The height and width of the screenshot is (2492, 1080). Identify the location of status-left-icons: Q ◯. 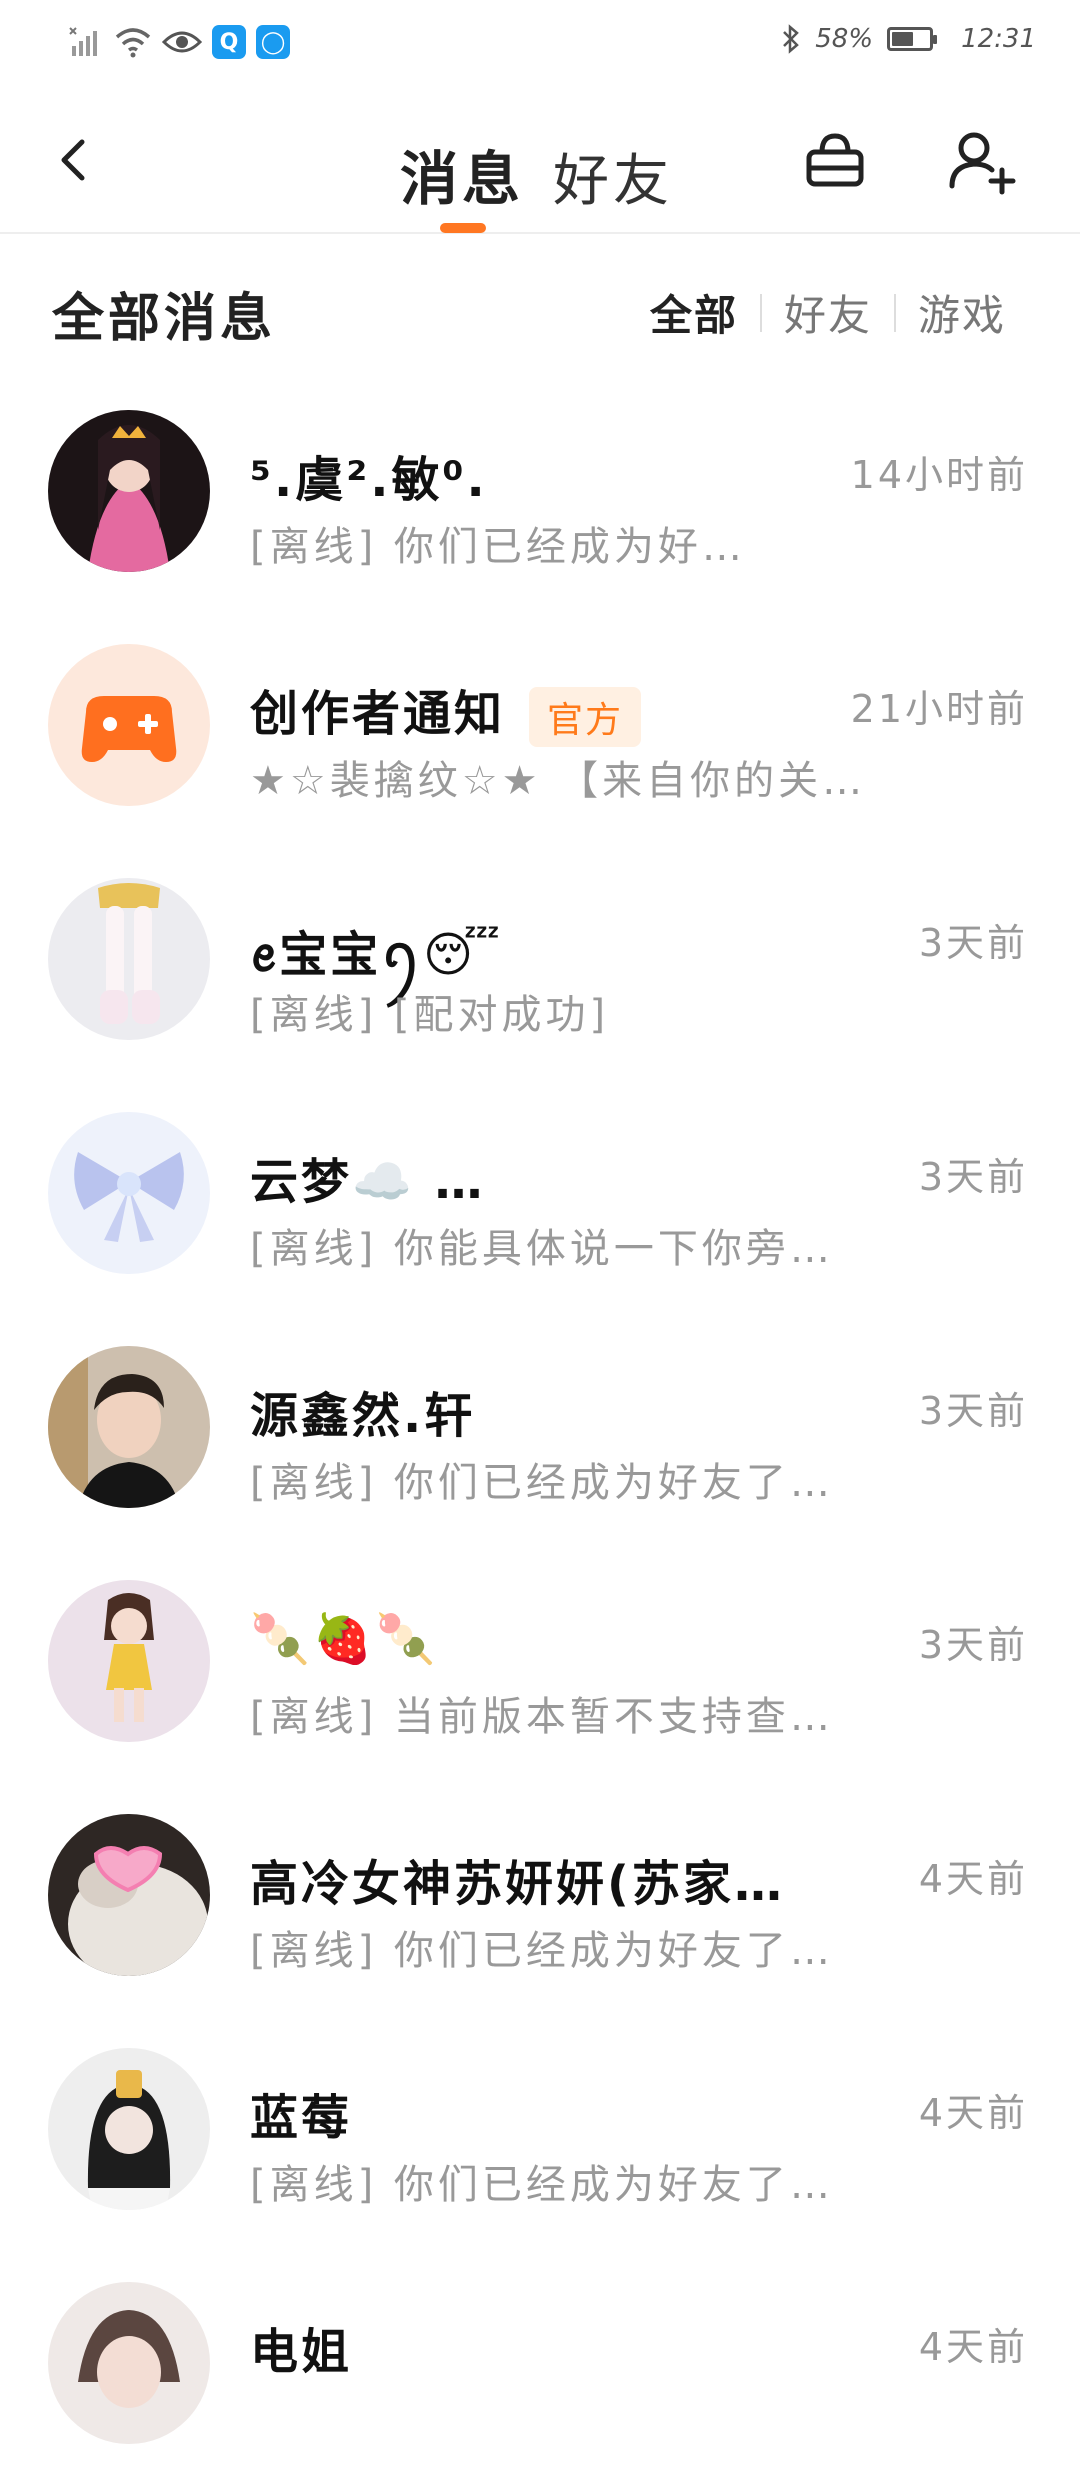
(179, 42).